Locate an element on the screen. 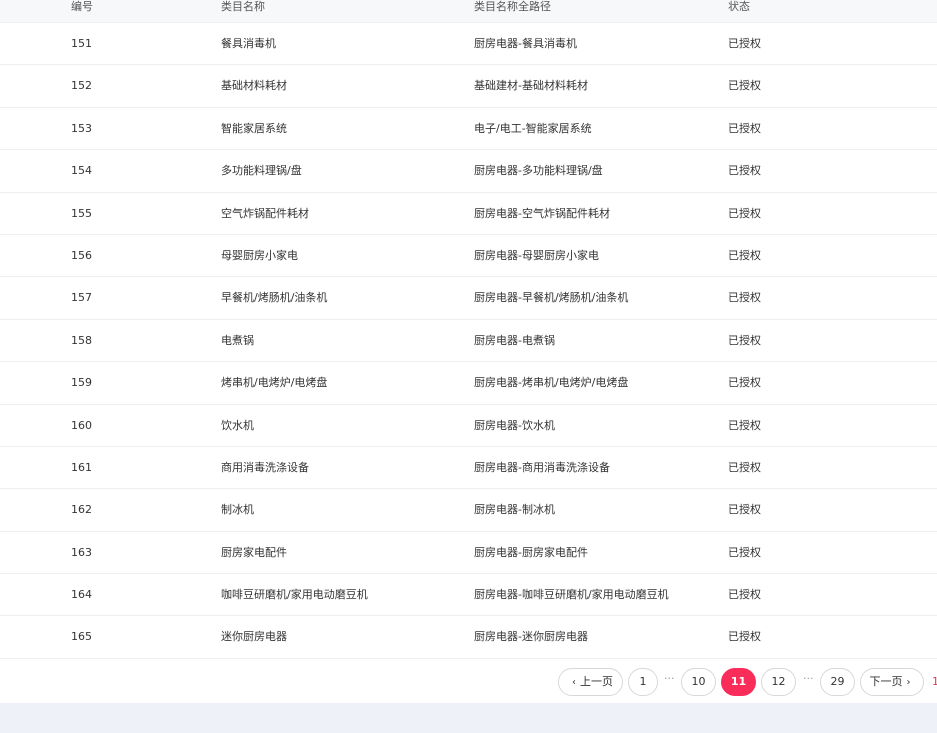  cell-category-path: 厨房电器-母婴厨房小家电 is located at coordinates (536, 255).